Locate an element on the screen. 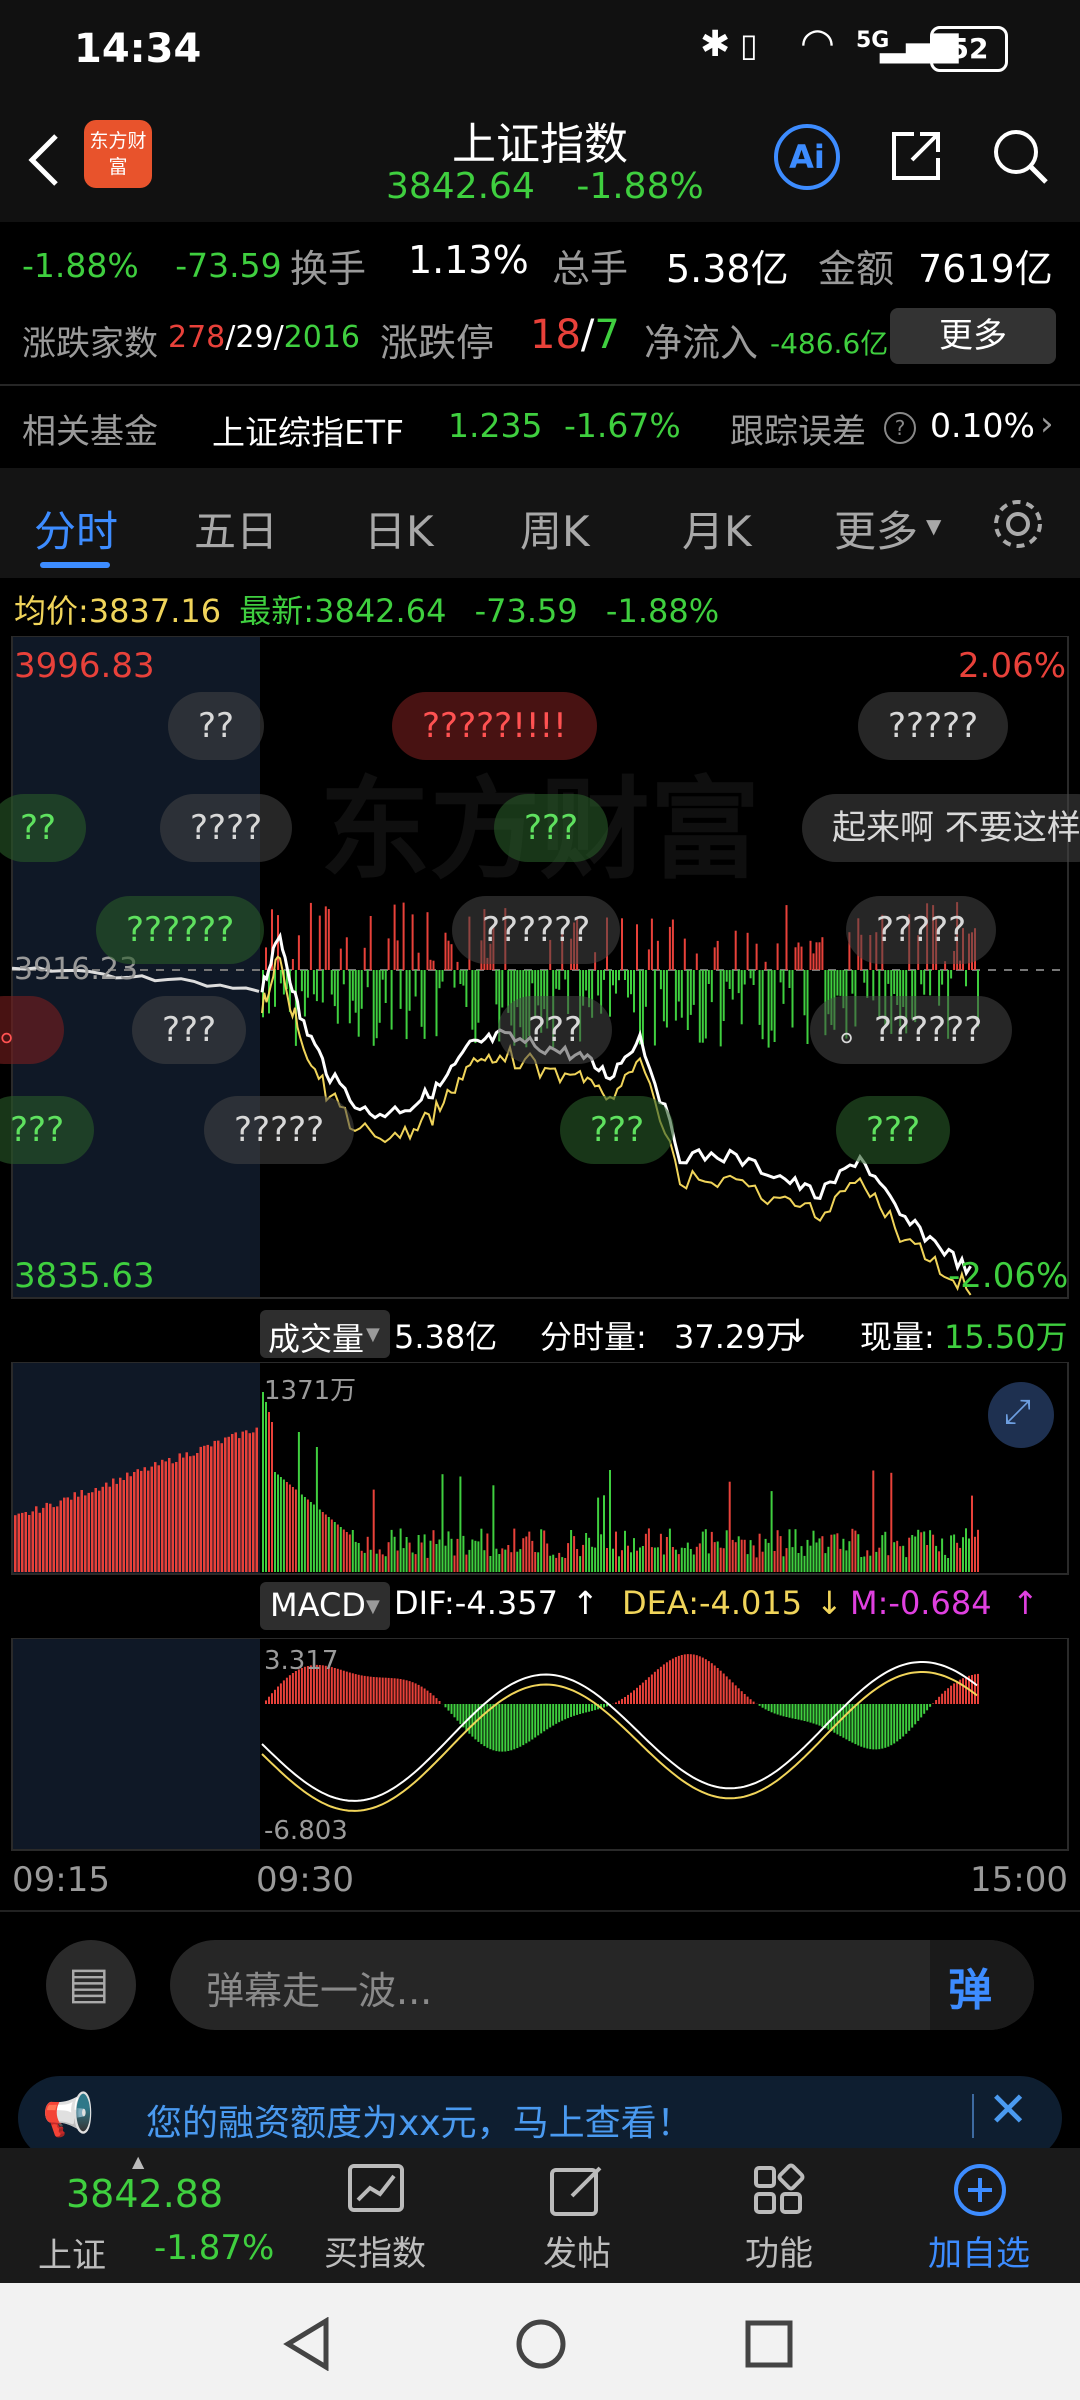  tab-daily-k: 日K is located at coordinates (399, 528).